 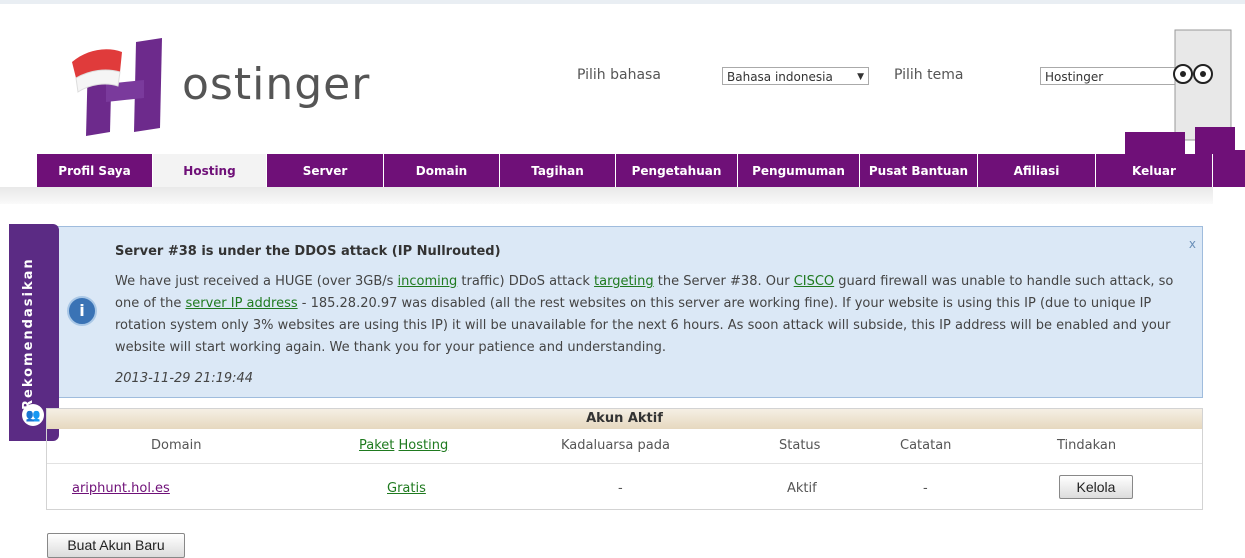 What do you see at coordinates (406, 488) in the screenshot?
I see `plan-link: Gratis` at bounding box center [406, 488].